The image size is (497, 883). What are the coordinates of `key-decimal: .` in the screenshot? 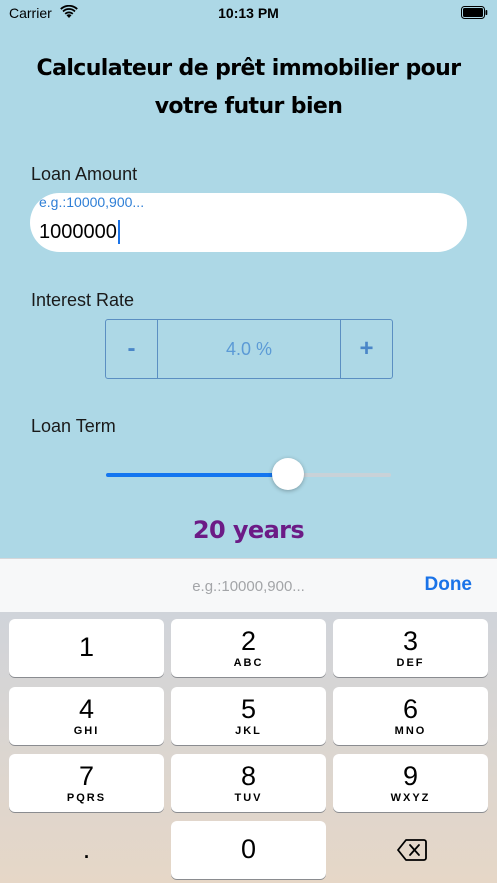 It's located at (86, 850).